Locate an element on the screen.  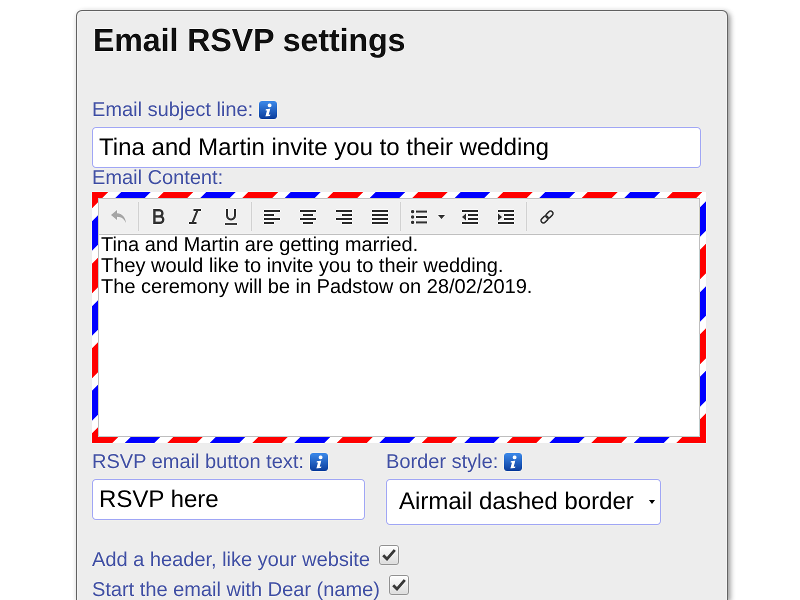
panel-title: Email RSVP settings is located at coordinates (249, 40).